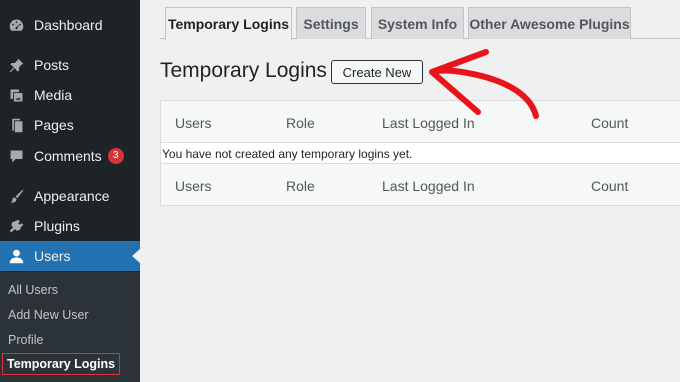 Image resolution: width=680 pixels, height=382 pixels. I want to click on tab-temporary-logins: Temporary Logins, so click(228, 23).